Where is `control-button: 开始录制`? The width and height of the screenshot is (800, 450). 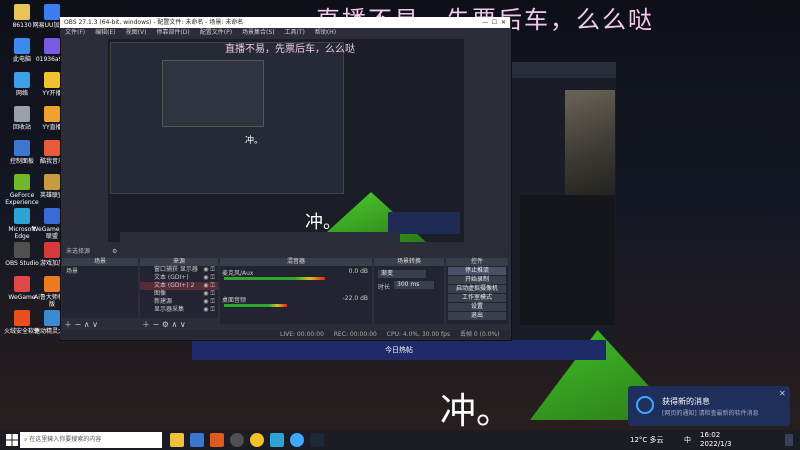
control-button: 开始录制 is located at coordinates (477, 280).